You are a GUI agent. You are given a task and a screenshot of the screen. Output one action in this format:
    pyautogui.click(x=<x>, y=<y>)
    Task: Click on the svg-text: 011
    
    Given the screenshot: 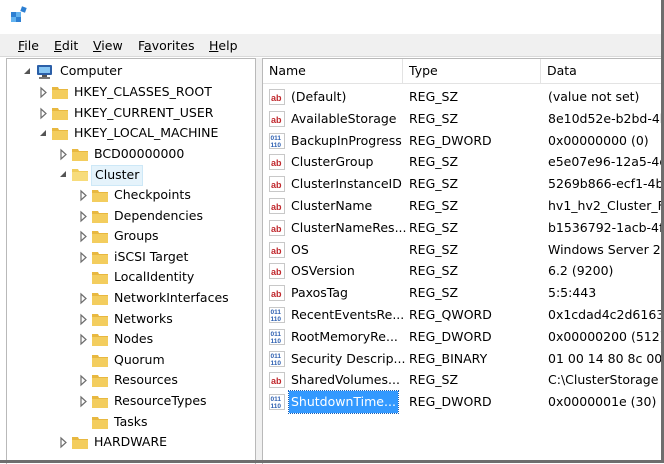 What is the action you would take?
    pyautogui.click(x=276, y=334)
    